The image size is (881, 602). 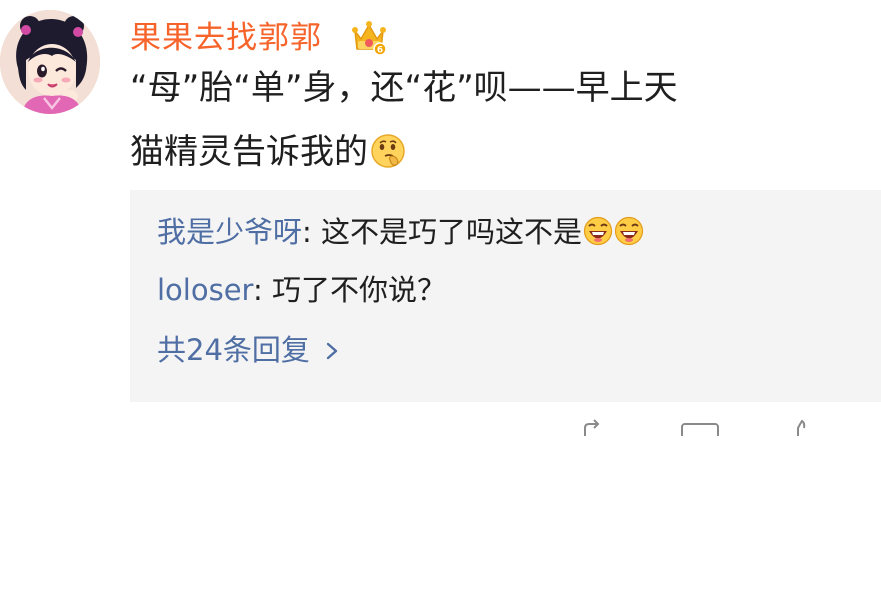 What do you see at coordinates (505, 152) in the screenshot?
I see `post-text-line-2-wrap: 猫精灵告诉我的` at bounding box center [505, 152].